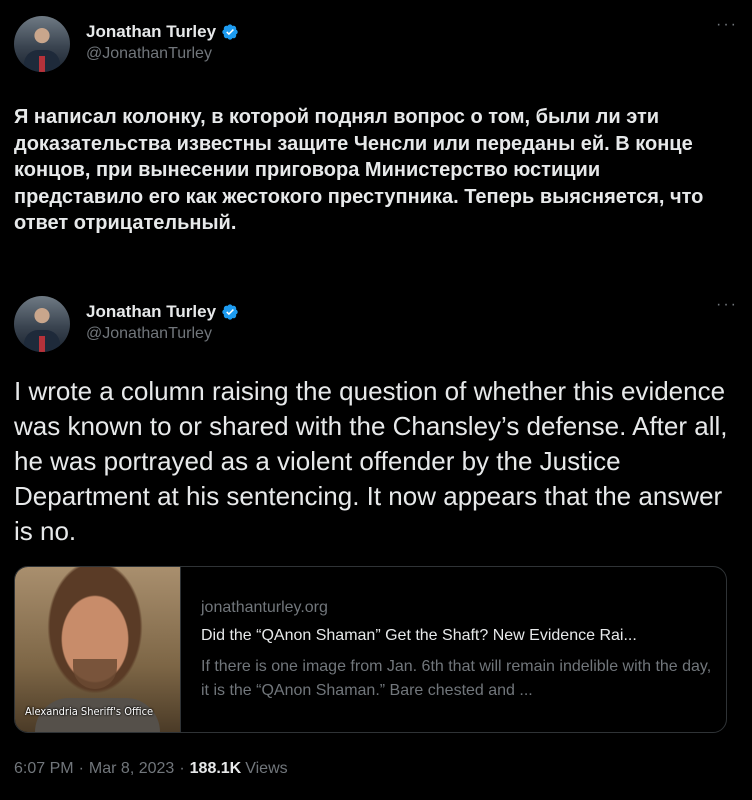 The width and height of the screenshot is (752, 800). I want to click on views-count: 188.1K, so click(216, 769).